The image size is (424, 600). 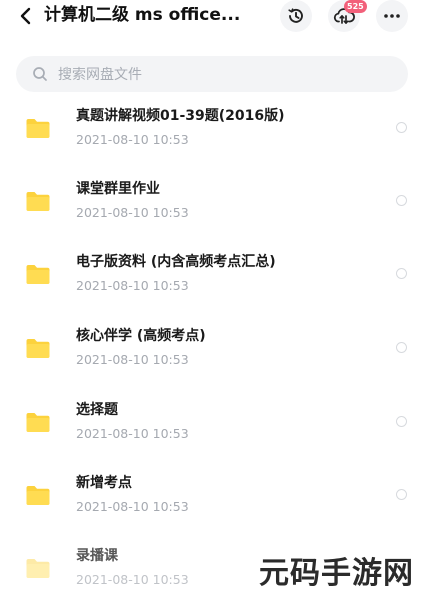 What do you see at coordinates (40, 74) in the screenshot?
I see `search-icon` at bounding box center [40, 74].